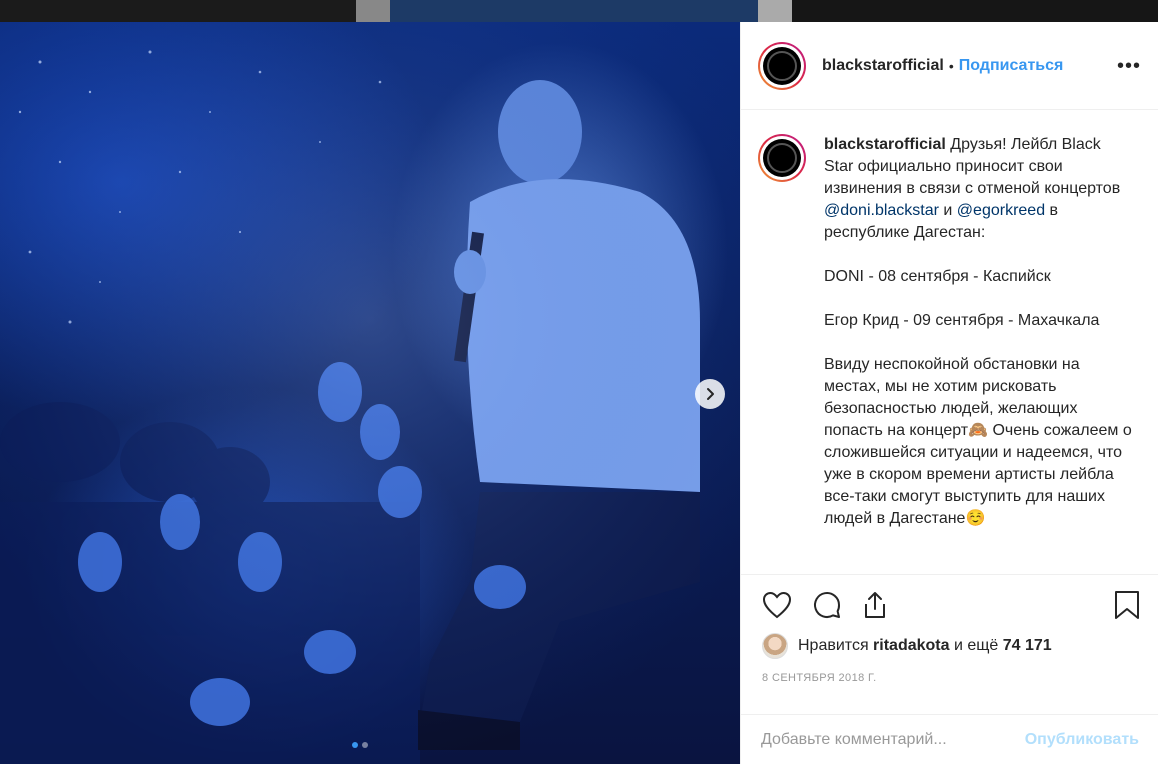  What do you see at coordinates (911, 646) in the screenshot?
I see `liker-username-link: ritadakota` at bounding box center [911, 646].